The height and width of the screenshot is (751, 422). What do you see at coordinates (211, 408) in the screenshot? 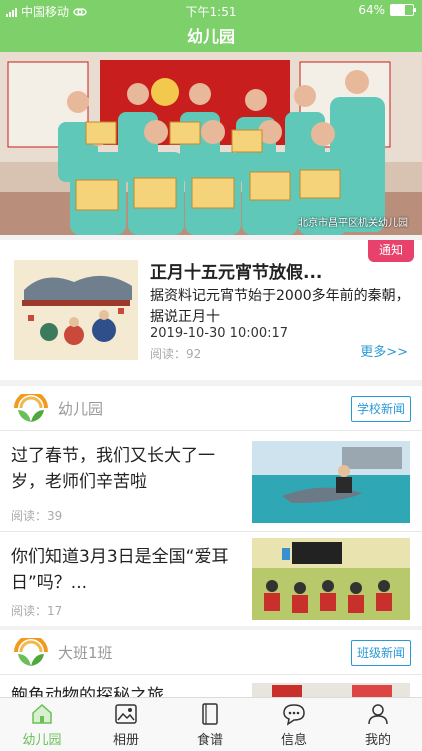
I see `section-header: 幼儿园 学校新闻` at bounding box center [211, 408].